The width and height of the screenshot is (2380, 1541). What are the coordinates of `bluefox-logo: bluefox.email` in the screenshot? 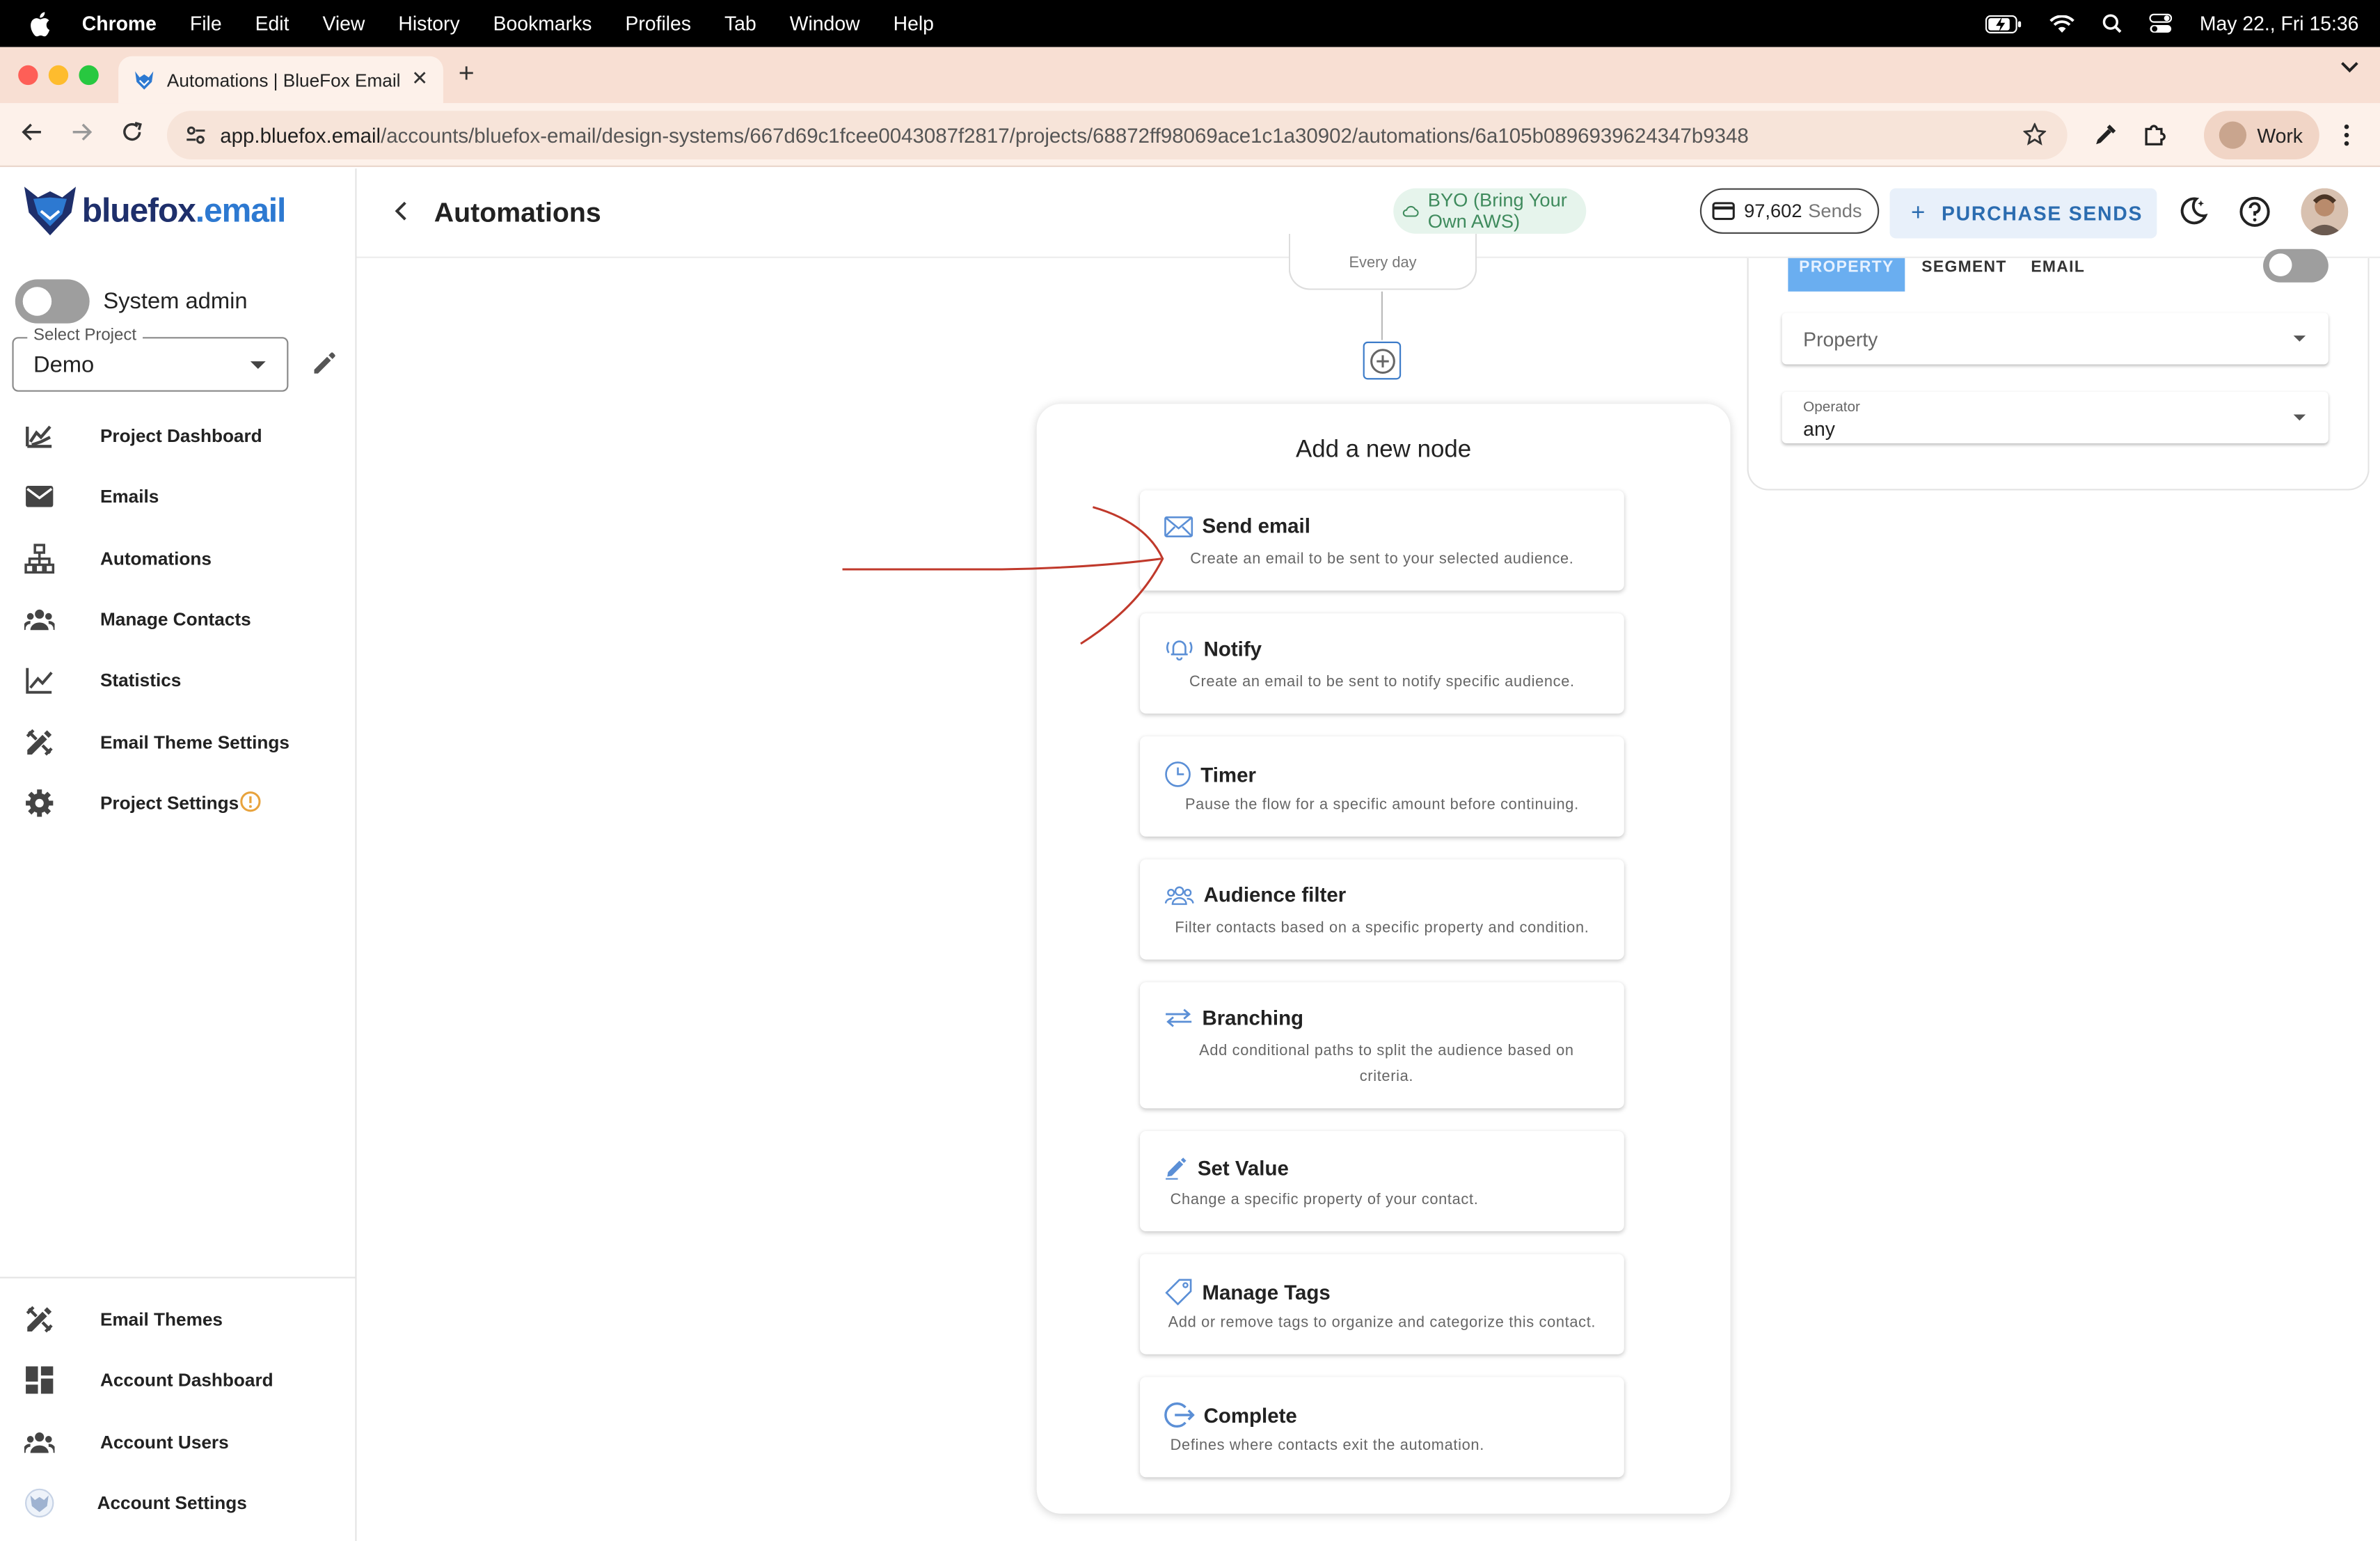 It's located at (154, 211).